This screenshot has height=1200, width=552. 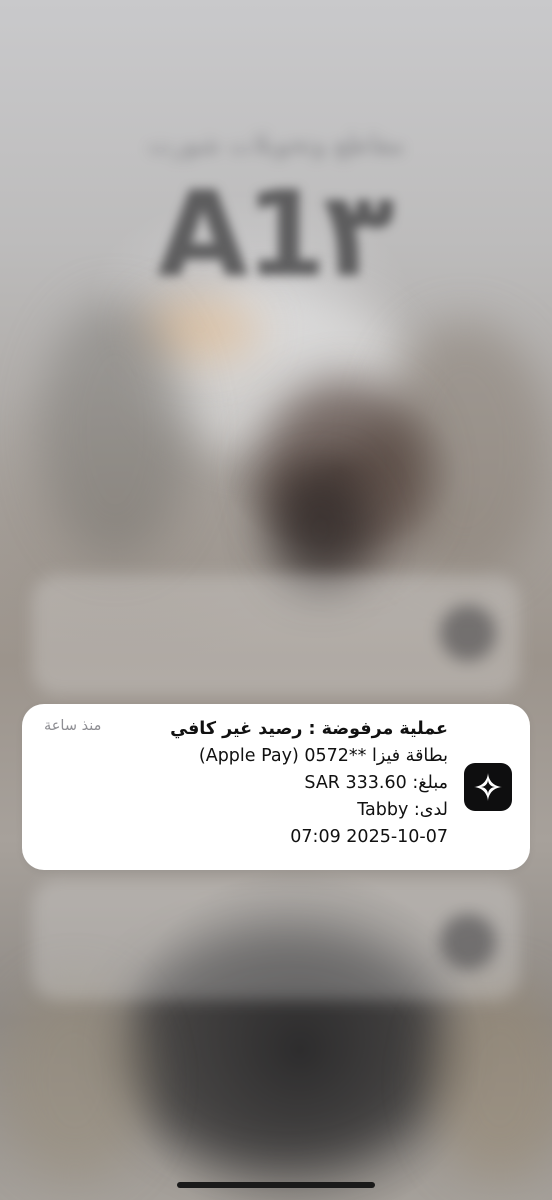 What do you see at coordinates (309, 729) in the screenshot?
I see `notification-title: عملية مرفوضة : رصيد غير كافي` at bounding box center [309, 729].